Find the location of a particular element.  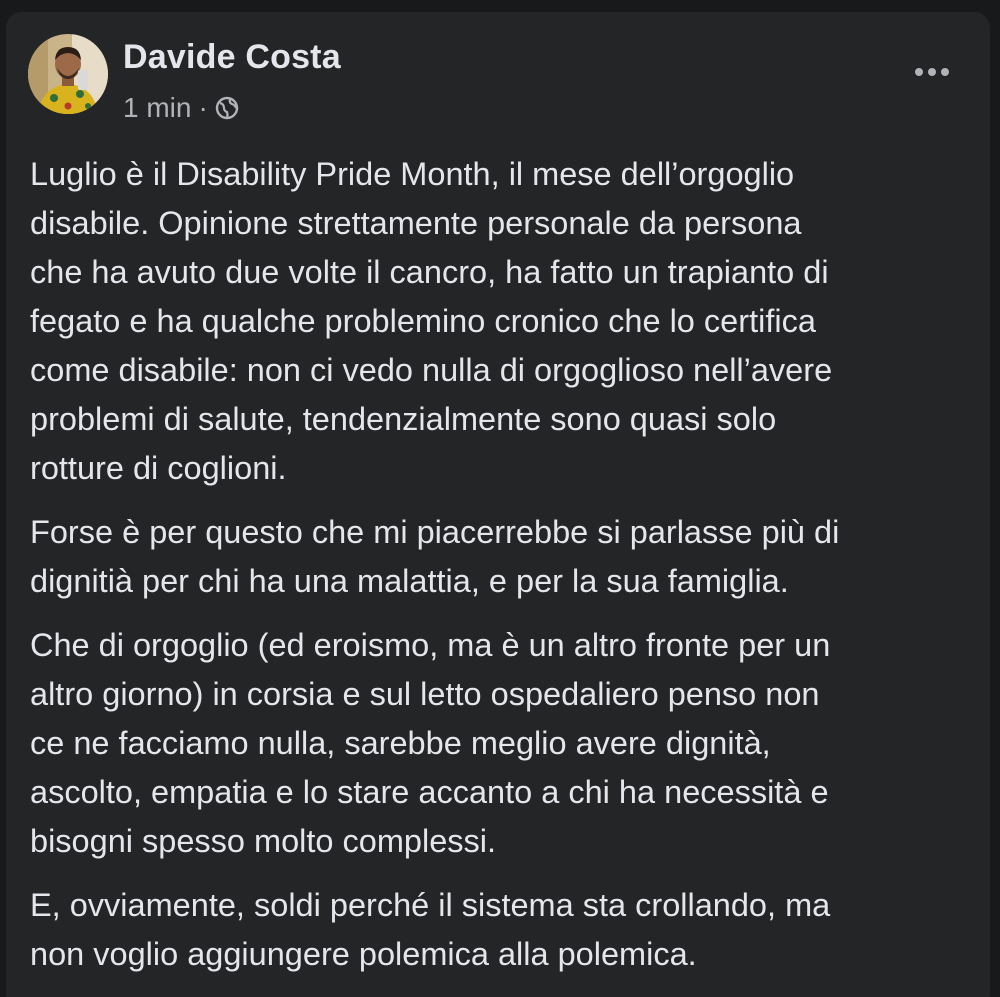

text-line: bisogni spesso molto complessi. is located at coordinates (263, 841).